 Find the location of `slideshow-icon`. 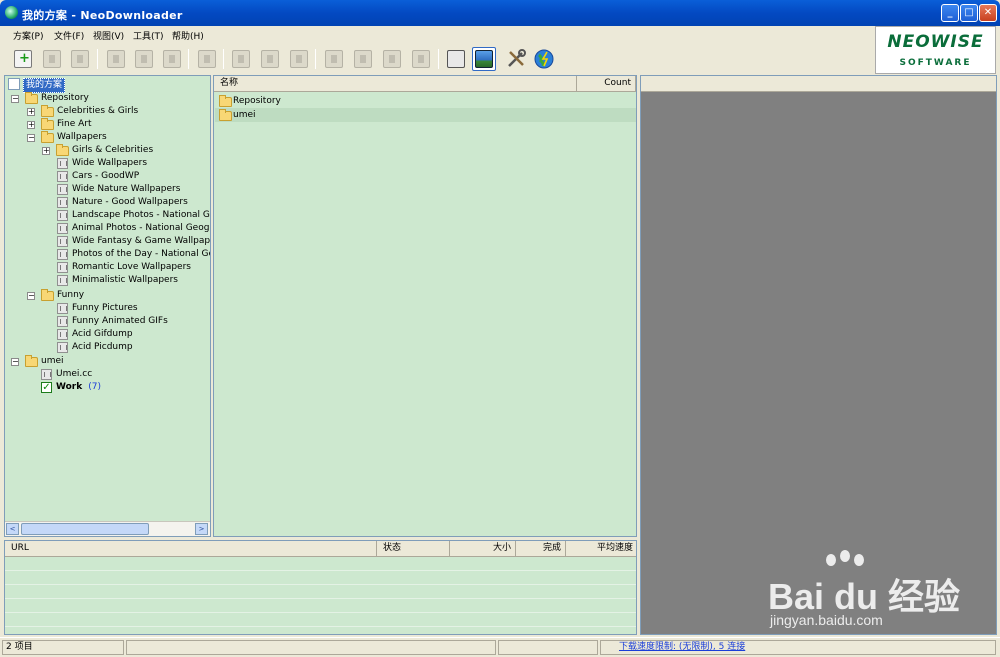

slideshow-icon is located at coordinates (392, 59).